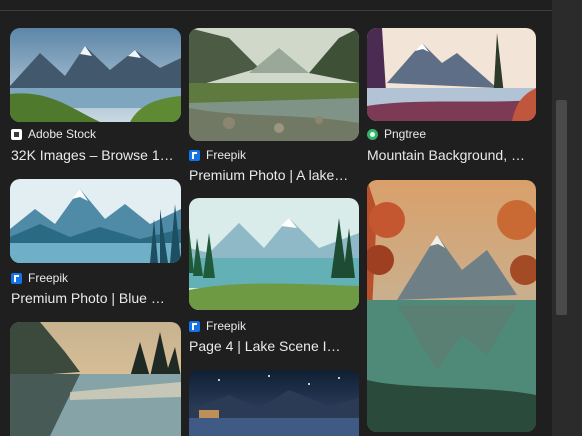 The width and height of the screenshot is (582, 436). Describe the element at coordinates (561, 207) in the screenshot. I see `scrollbar-thumb` at that location.